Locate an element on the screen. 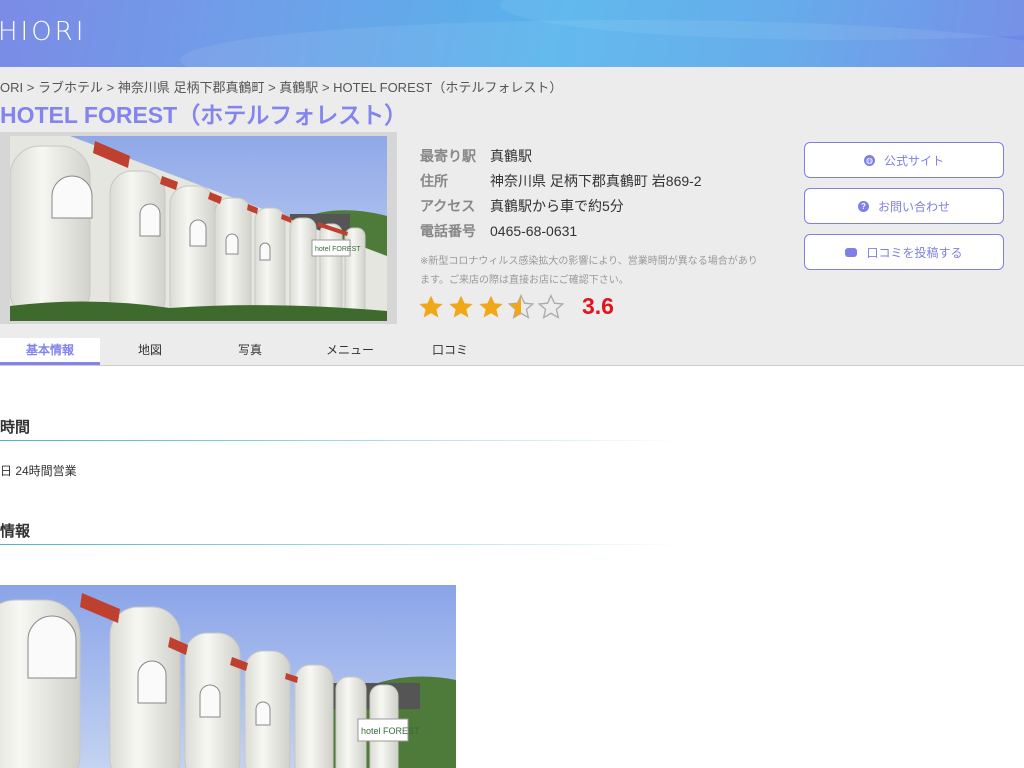 The width and height of the screenshot is (1024, 768). tab-reviews: 口コミ is located at coordinates (450, 351).